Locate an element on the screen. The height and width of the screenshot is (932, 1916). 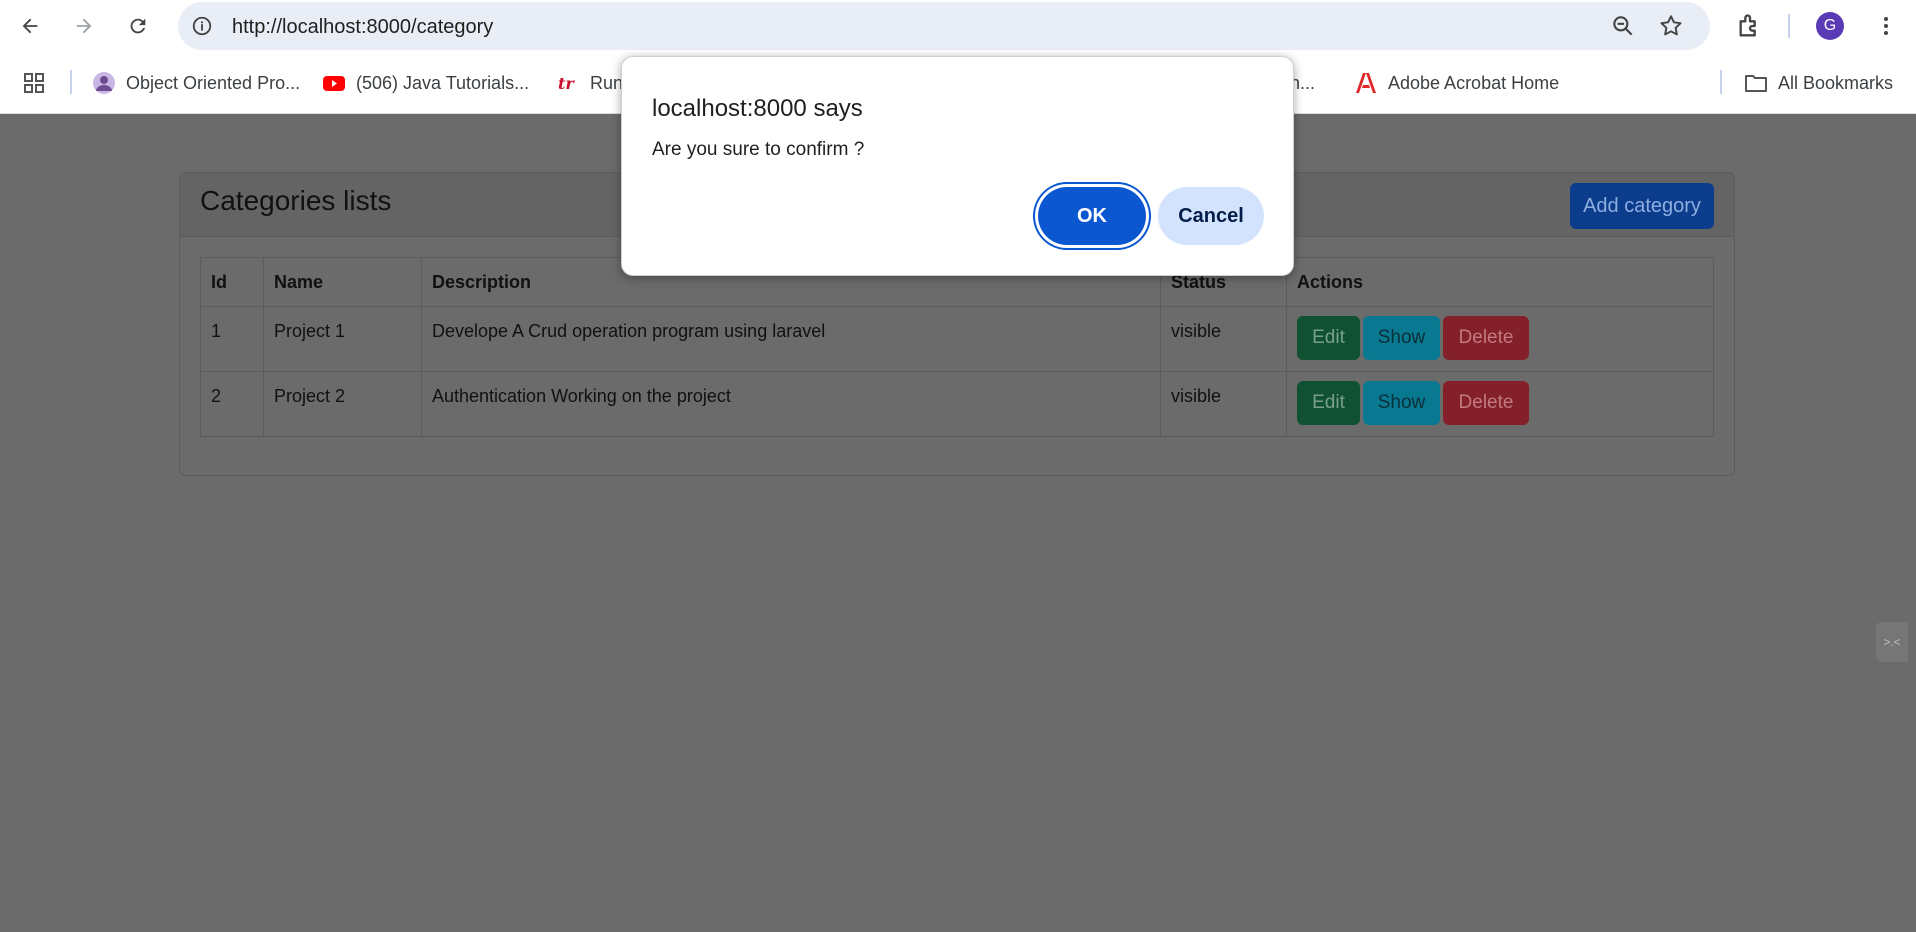
profile-photo-icon is located at coordinates (104, 83).